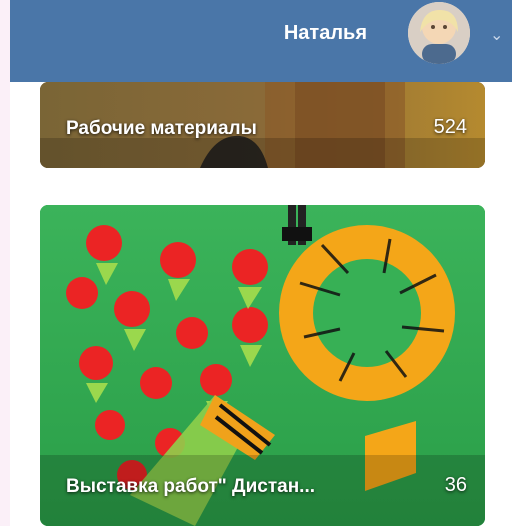 This screenshot has height=526, width=512. I want to click on avatar, so click(439, 33).